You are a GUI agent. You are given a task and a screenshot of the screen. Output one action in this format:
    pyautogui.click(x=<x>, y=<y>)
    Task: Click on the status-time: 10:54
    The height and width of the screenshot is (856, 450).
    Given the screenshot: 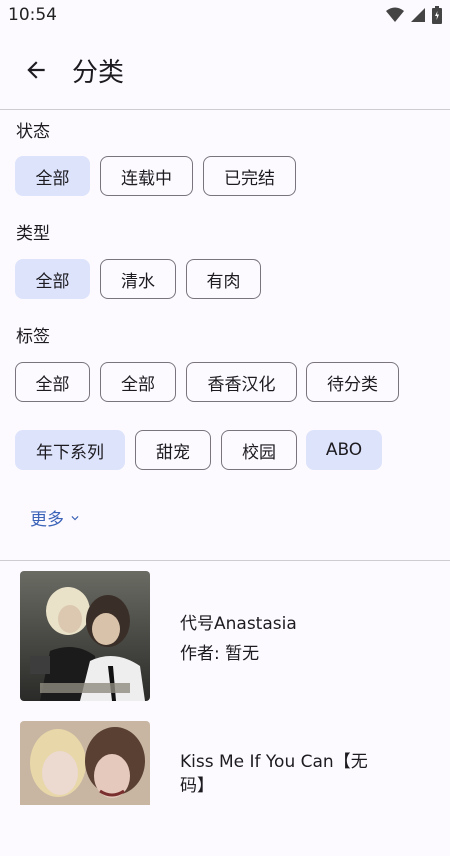 What is the action you would take?
    pyautogui.click(x=32, y=15)
    